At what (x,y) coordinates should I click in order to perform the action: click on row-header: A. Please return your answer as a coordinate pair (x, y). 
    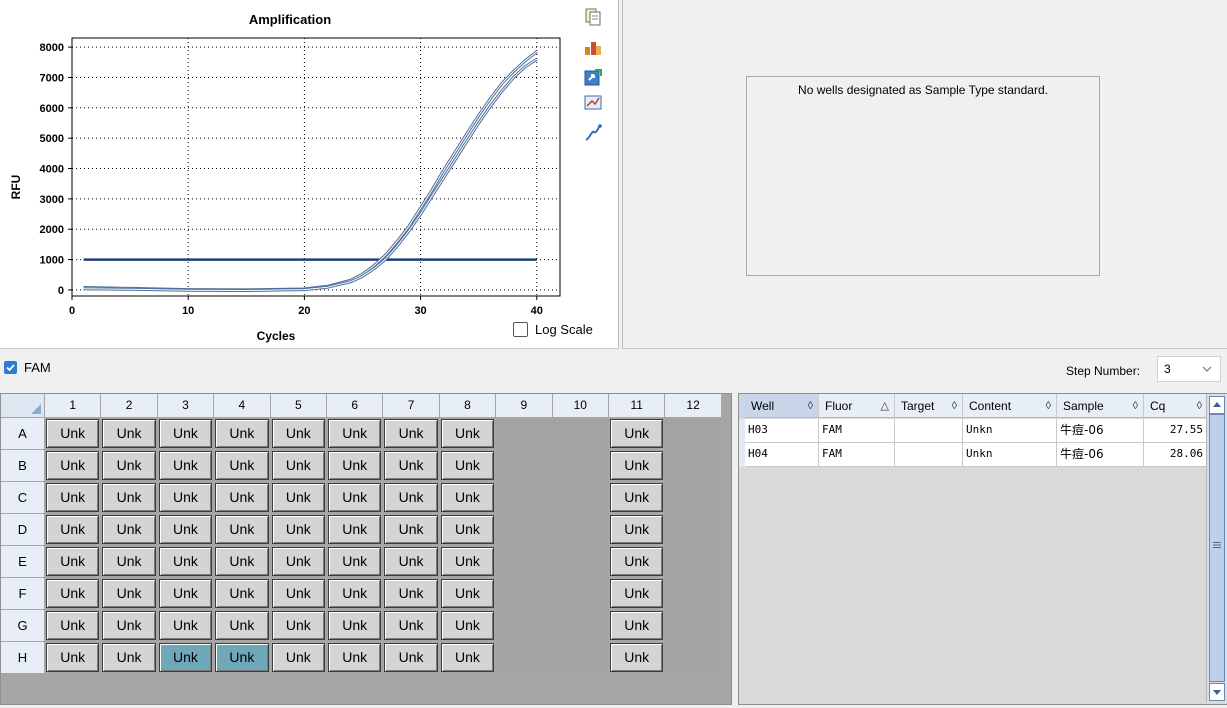
    Looking at the image, I should click on (22, 433).